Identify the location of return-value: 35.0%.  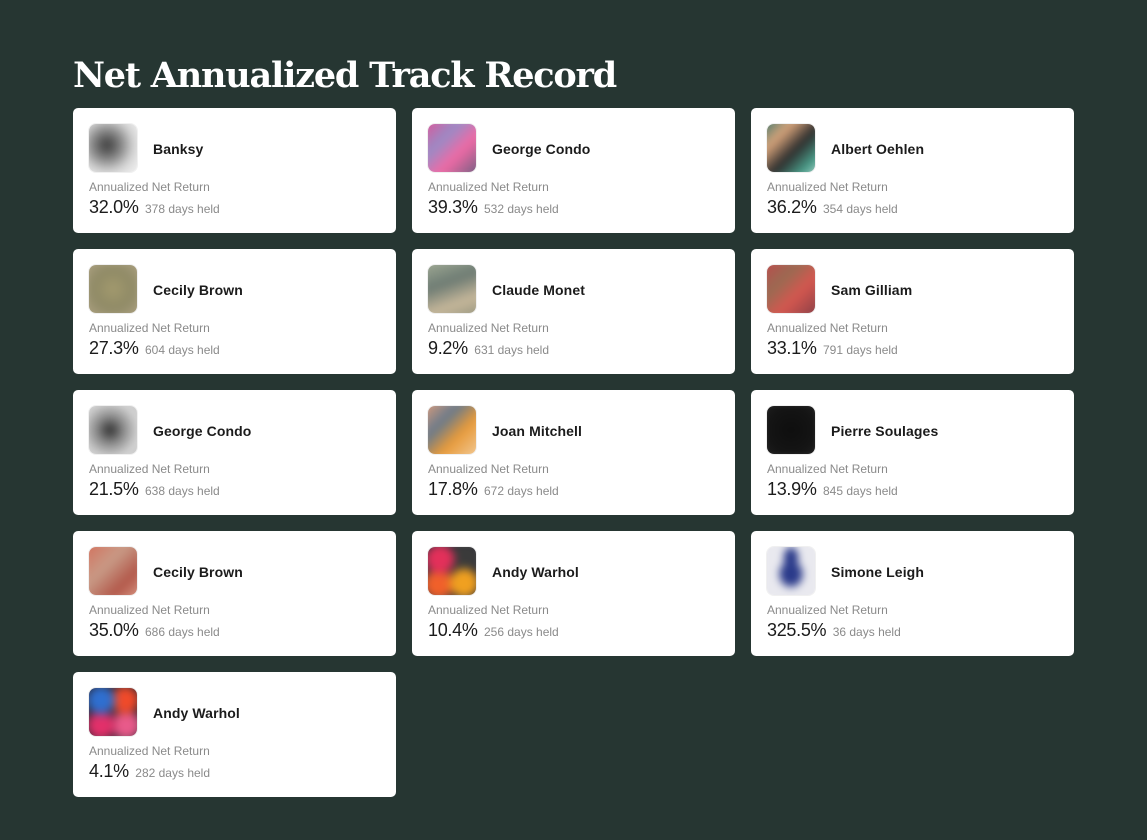
(114, 630).